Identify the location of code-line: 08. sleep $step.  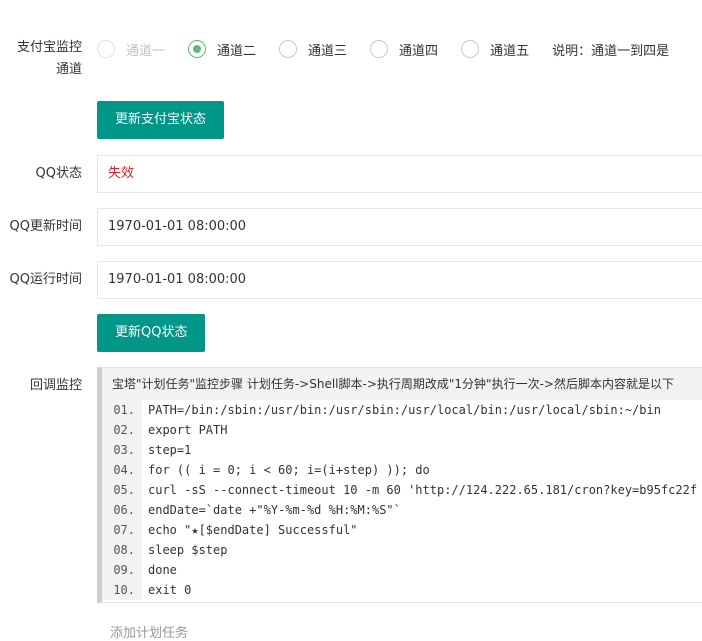
(402, 550).